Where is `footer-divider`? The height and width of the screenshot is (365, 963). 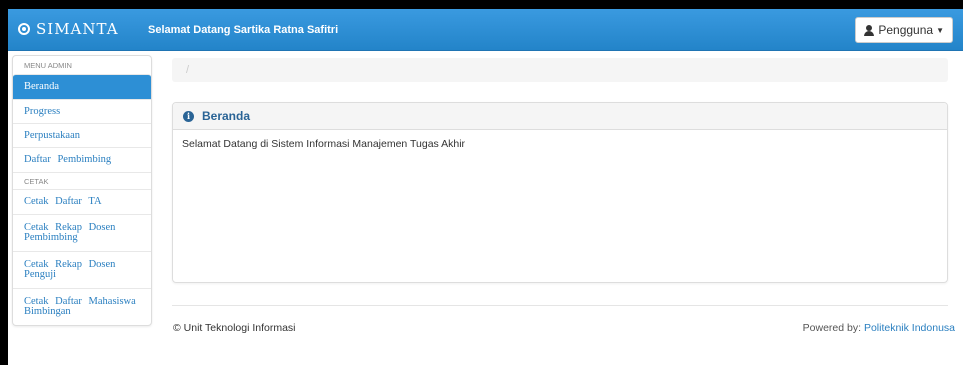 footer-divider is located at coordinates (560, 305).